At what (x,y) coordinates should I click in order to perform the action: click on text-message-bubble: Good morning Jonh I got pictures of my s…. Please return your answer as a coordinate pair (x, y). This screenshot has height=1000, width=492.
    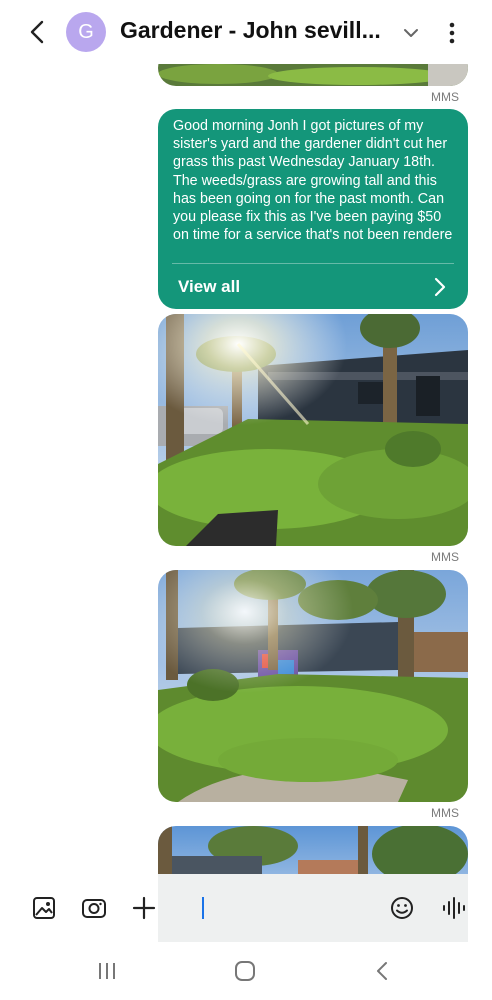
    Looking at the image, I should click on (313, 209).